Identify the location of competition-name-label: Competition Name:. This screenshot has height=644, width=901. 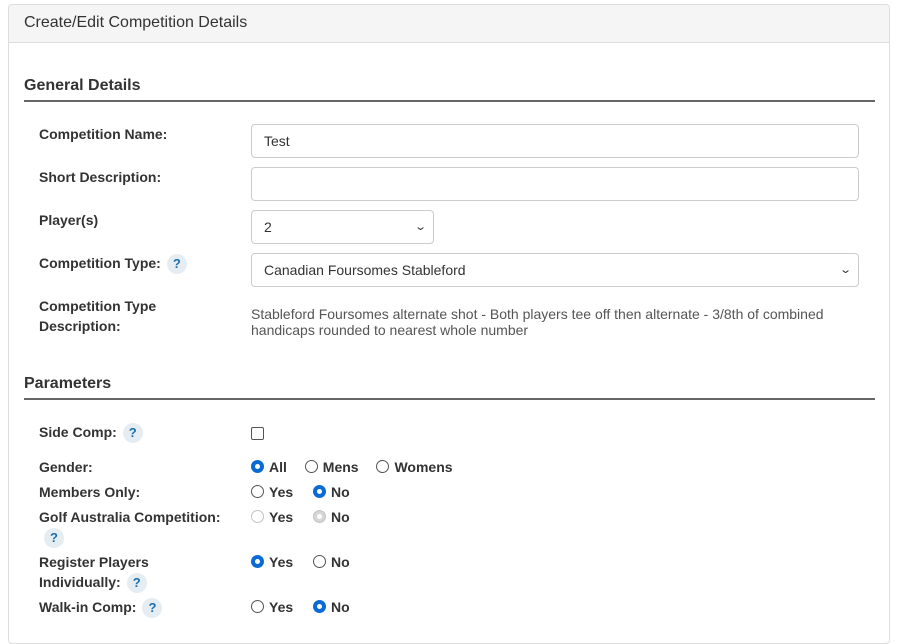
(103, 134).